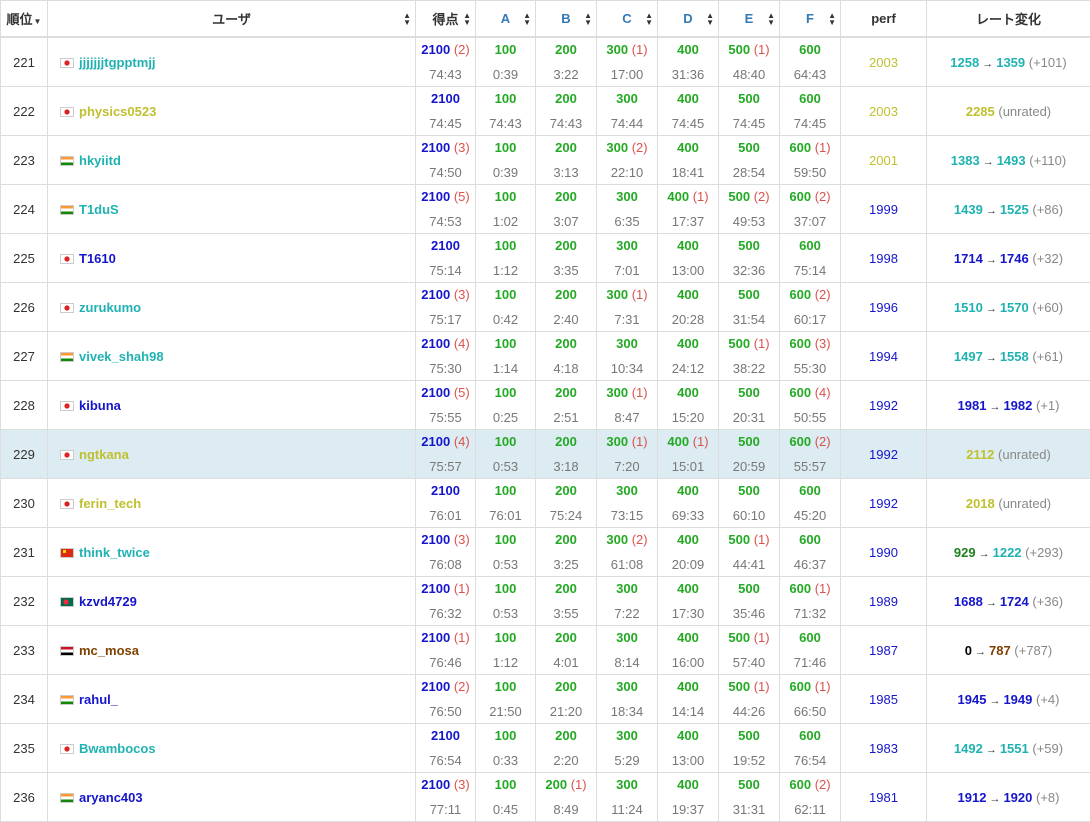 Image resolution: width=1090 pixels, height=822 pixels. Describe the element at coordinates (810, 258) in the screenshot. I see `task-f-cell: 60075:14` at that location.